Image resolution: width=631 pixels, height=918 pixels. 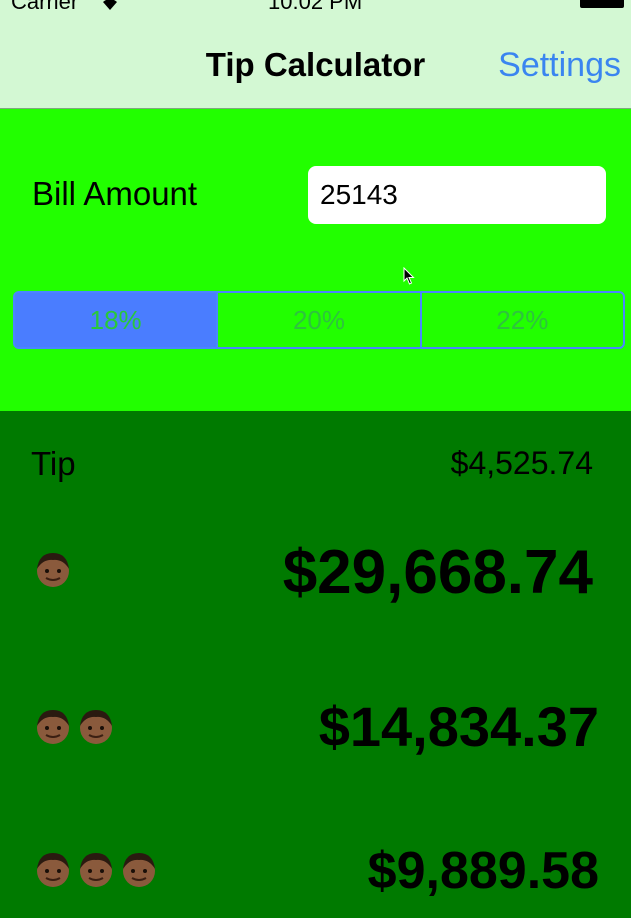 What do you see at coordinates (457, 195) in the screenshot?
I see `bill-amount-field` at bounding box center [457, 195].